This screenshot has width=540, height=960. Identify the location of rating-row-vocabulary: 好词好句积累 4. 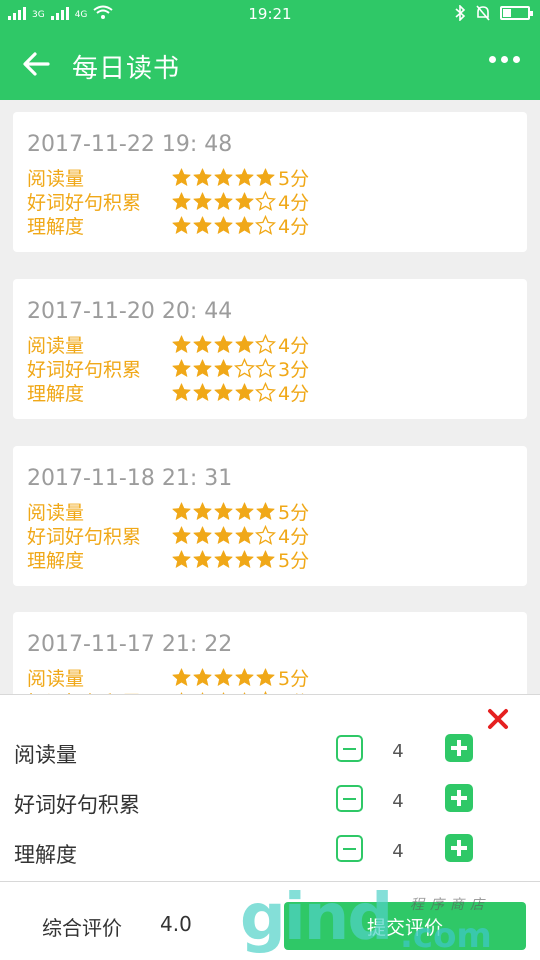
(270, 803).